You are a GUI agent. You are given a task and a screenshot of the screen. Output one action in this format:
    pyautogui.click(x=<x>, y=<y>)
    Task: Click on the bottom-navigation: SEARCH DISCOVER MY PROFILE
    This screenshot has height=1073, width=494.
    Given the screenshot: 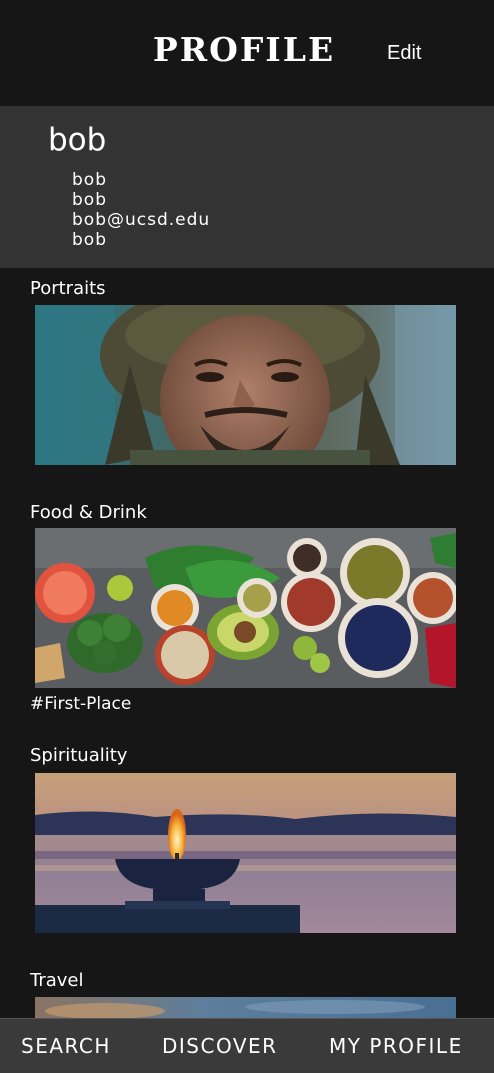 What is the action you would take?
    pyautogui.click(x=247, y=1045)
    